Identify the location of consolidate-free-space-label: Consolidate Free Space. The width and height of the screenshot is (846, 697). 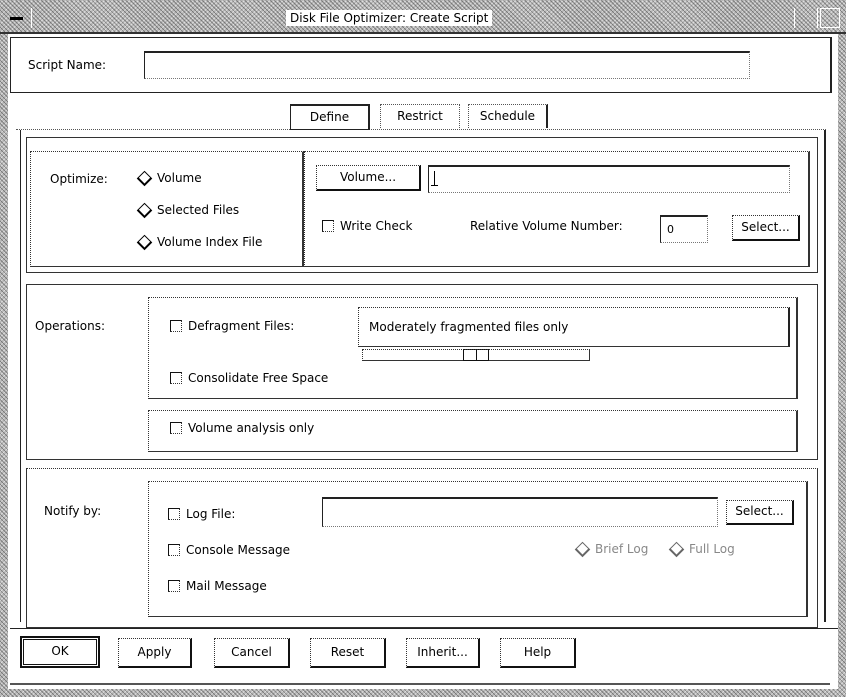
(258, 378).